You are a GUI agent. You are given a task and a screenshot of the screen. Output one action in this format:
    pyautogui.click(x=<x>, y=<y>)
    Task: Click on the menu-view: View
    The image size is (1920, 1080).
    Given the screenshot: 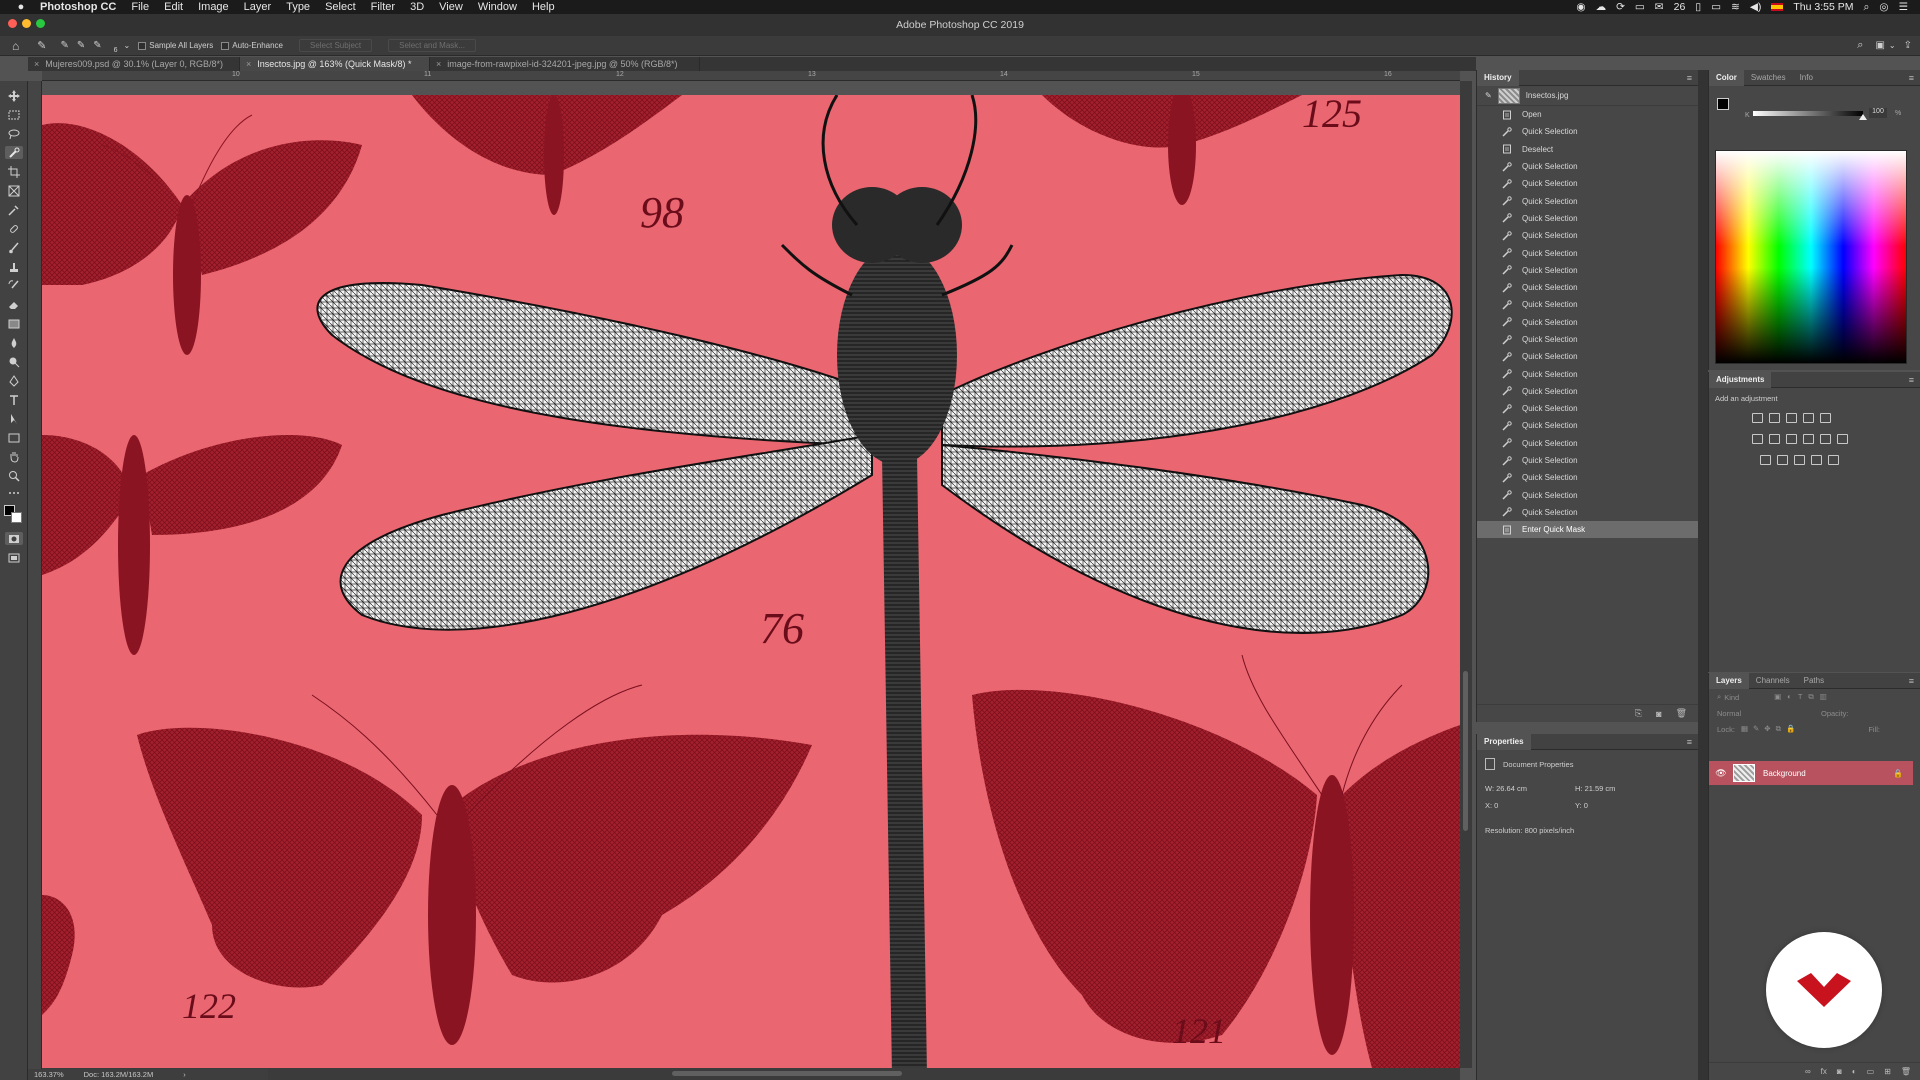 What is the action you would take?
    pyautogui.click(x=451, y=7)
    